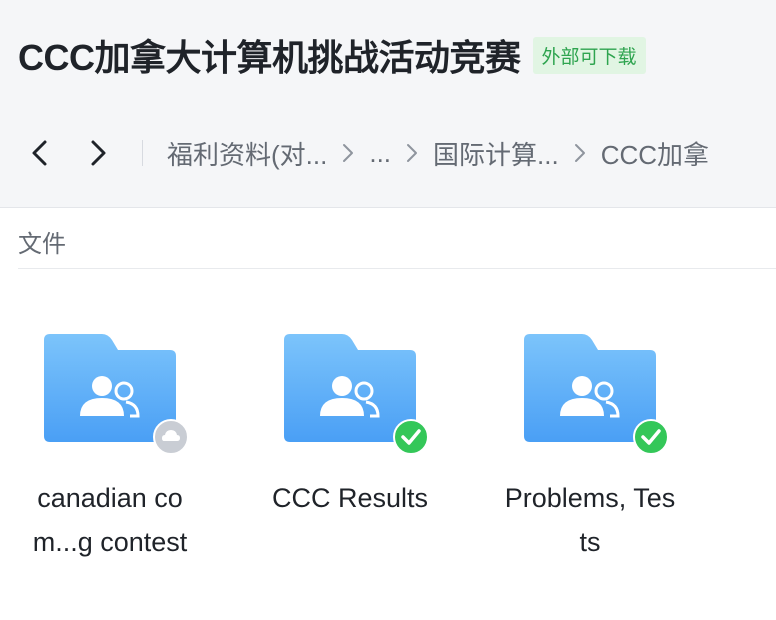 This screenshot has width=776, height=620. Describe the element at coordinates (590, 498) in the screenshot. I see `folder-name-line: Problems, Tes` at that location.